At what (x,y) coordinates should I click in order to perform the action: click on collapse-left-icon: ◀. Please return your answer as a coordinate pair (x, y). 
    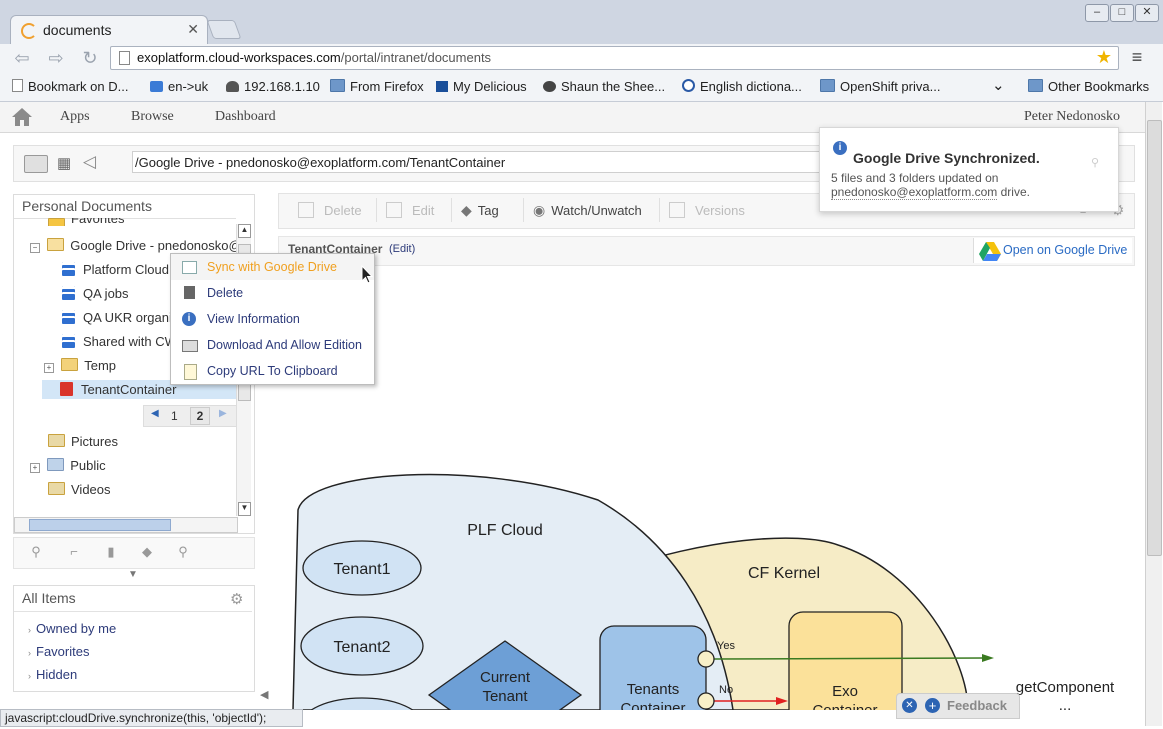
    Looking at the image, I should click on (264, 694).